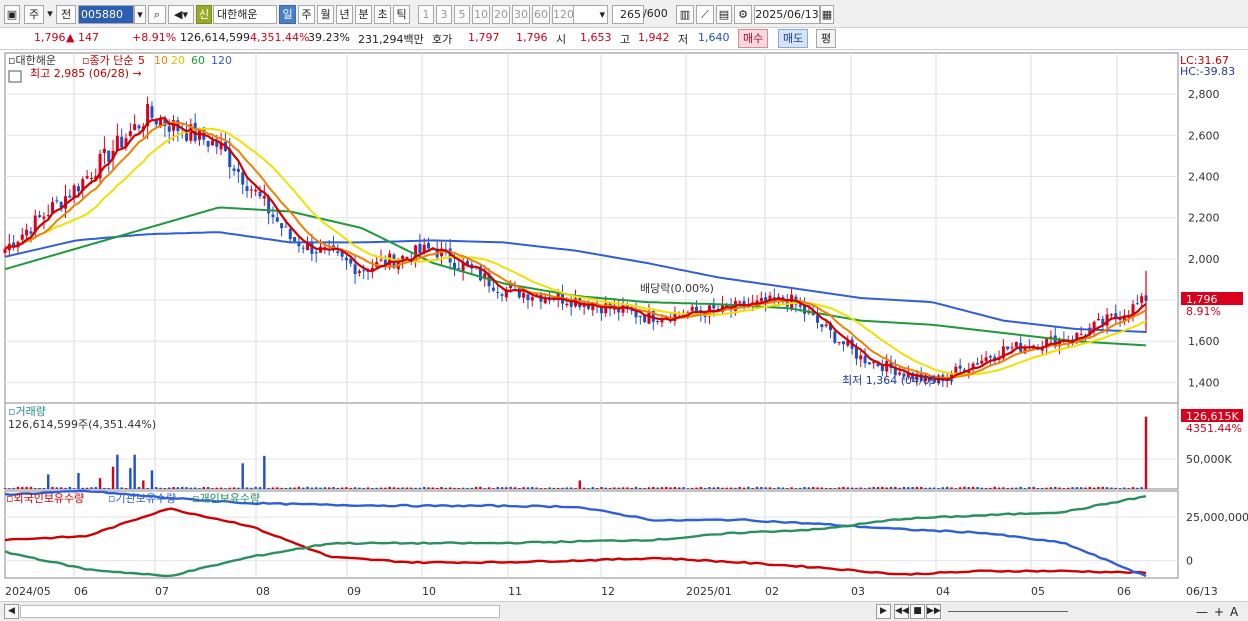 Image resolution: width=1248 pixels, height=621 pixels. Describe the element at coordinates (501, 14) in the screenshot. I see `interval-button-20: 20` at that location.